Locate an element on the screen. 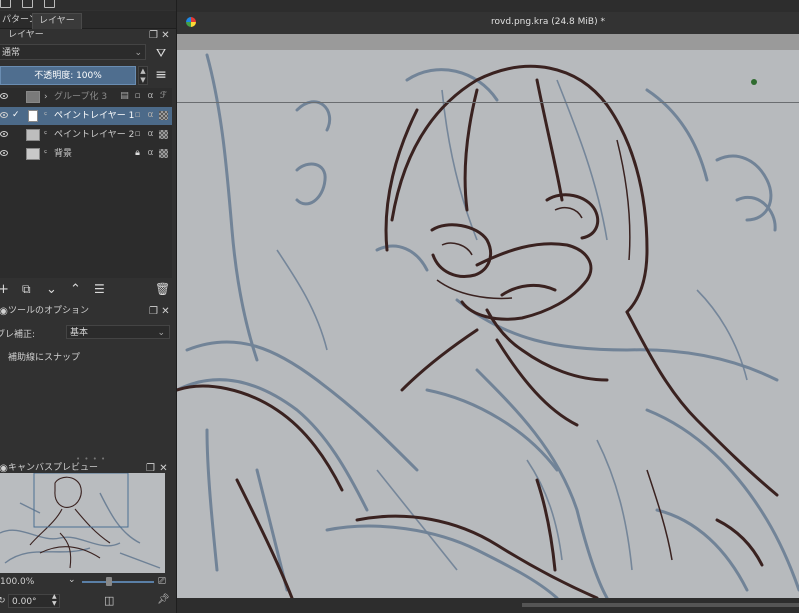 The width and height of the screenshot is (799, 613). properties-icon: ☰ is located at coordinates (99, 289).